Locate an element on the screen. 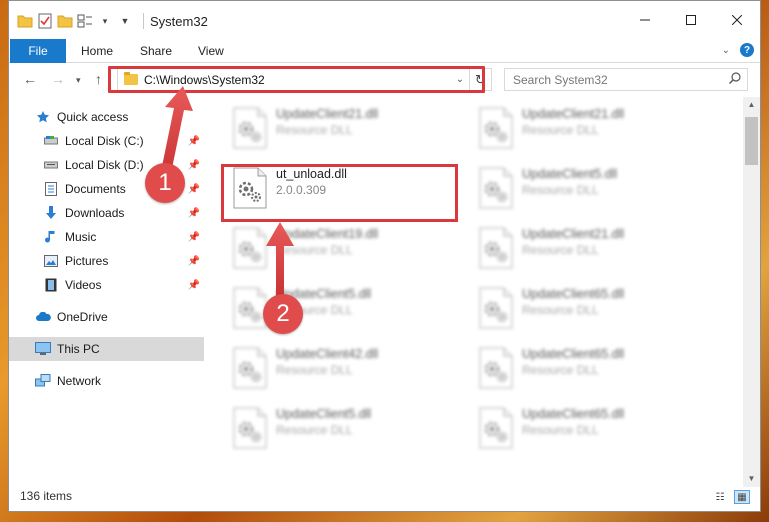  view-options-icon is located at coordinates (85, 21).